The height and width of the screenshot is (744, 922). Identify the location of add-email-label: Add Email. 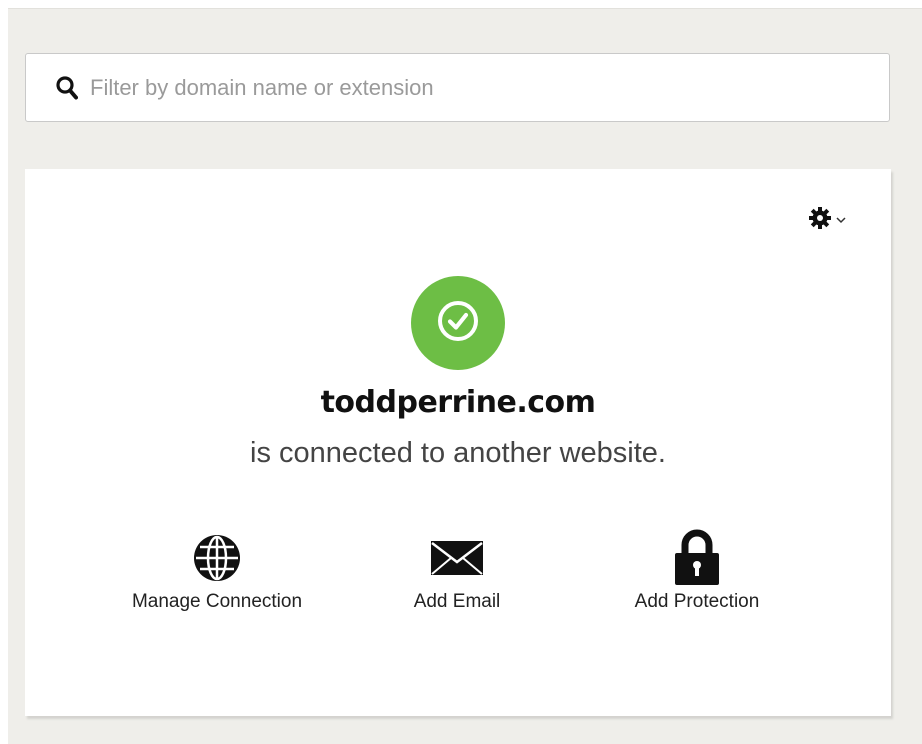
(457, 601).